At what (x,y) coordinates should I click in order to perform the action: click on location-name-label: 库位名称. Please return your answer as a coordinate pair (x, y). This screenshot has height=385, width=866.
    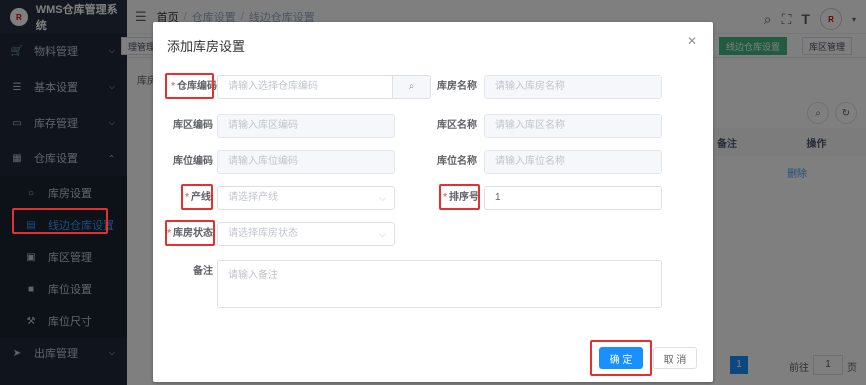
    Looking at the image, I should click on (457, 161).